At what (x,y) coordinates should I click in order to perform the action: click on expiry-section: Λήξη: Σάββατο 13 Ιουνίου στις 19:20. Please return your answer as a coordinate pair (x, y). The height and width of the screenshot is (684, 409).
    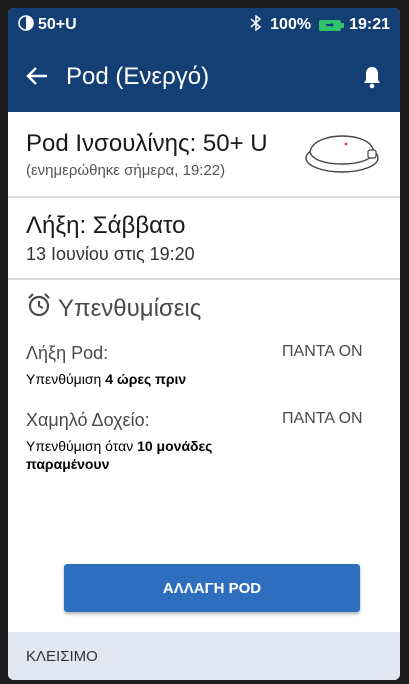
    Looking at the image, I should click on (204, 239).